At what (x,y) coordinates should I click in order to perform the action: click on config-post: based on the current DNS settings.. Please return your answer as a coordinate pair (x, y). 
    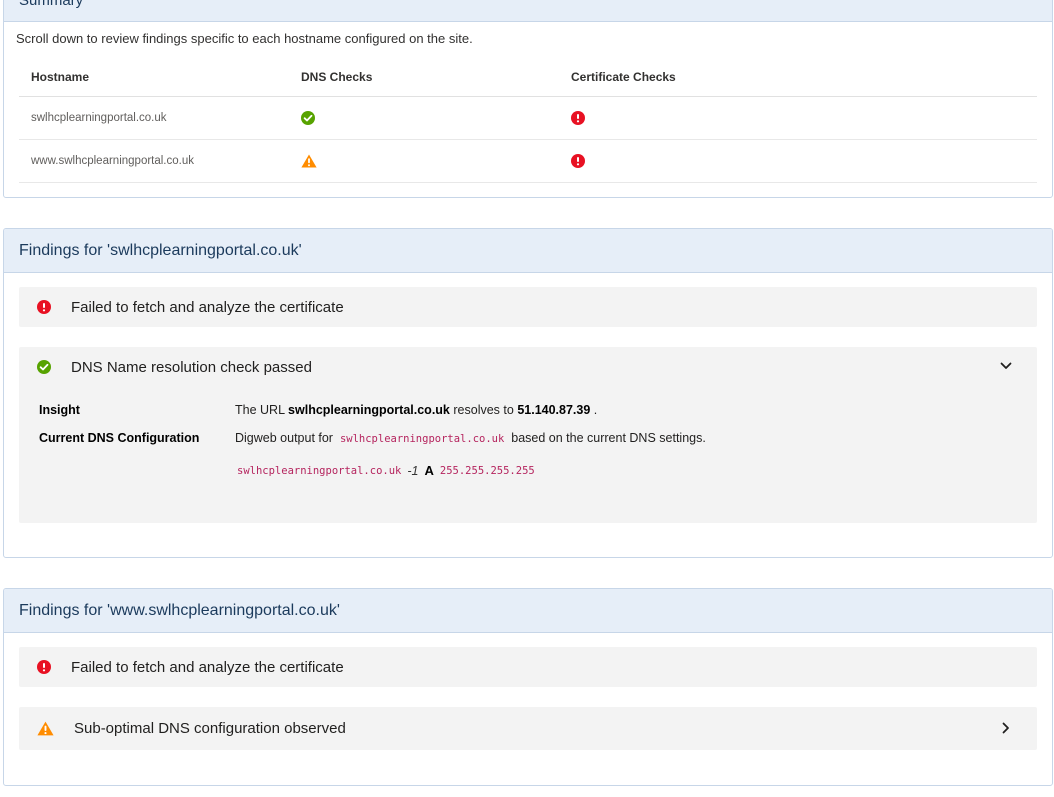
    Looking at the image, I should click on (608, 438).